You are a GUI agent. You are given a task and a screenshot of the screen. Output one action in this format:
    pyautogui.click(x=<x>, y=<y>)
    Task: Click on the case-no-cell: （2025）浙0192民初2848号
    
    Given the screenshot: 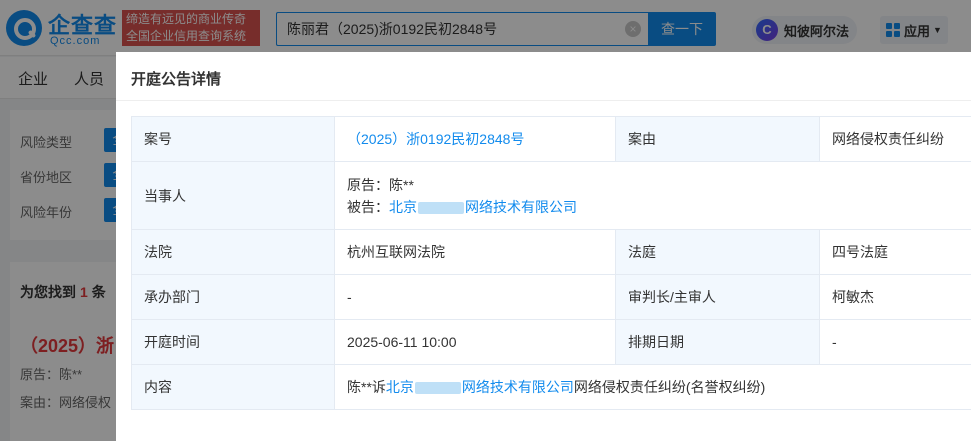 What is the action you would take?
    pyautogui.click(x=475, y=139)
    